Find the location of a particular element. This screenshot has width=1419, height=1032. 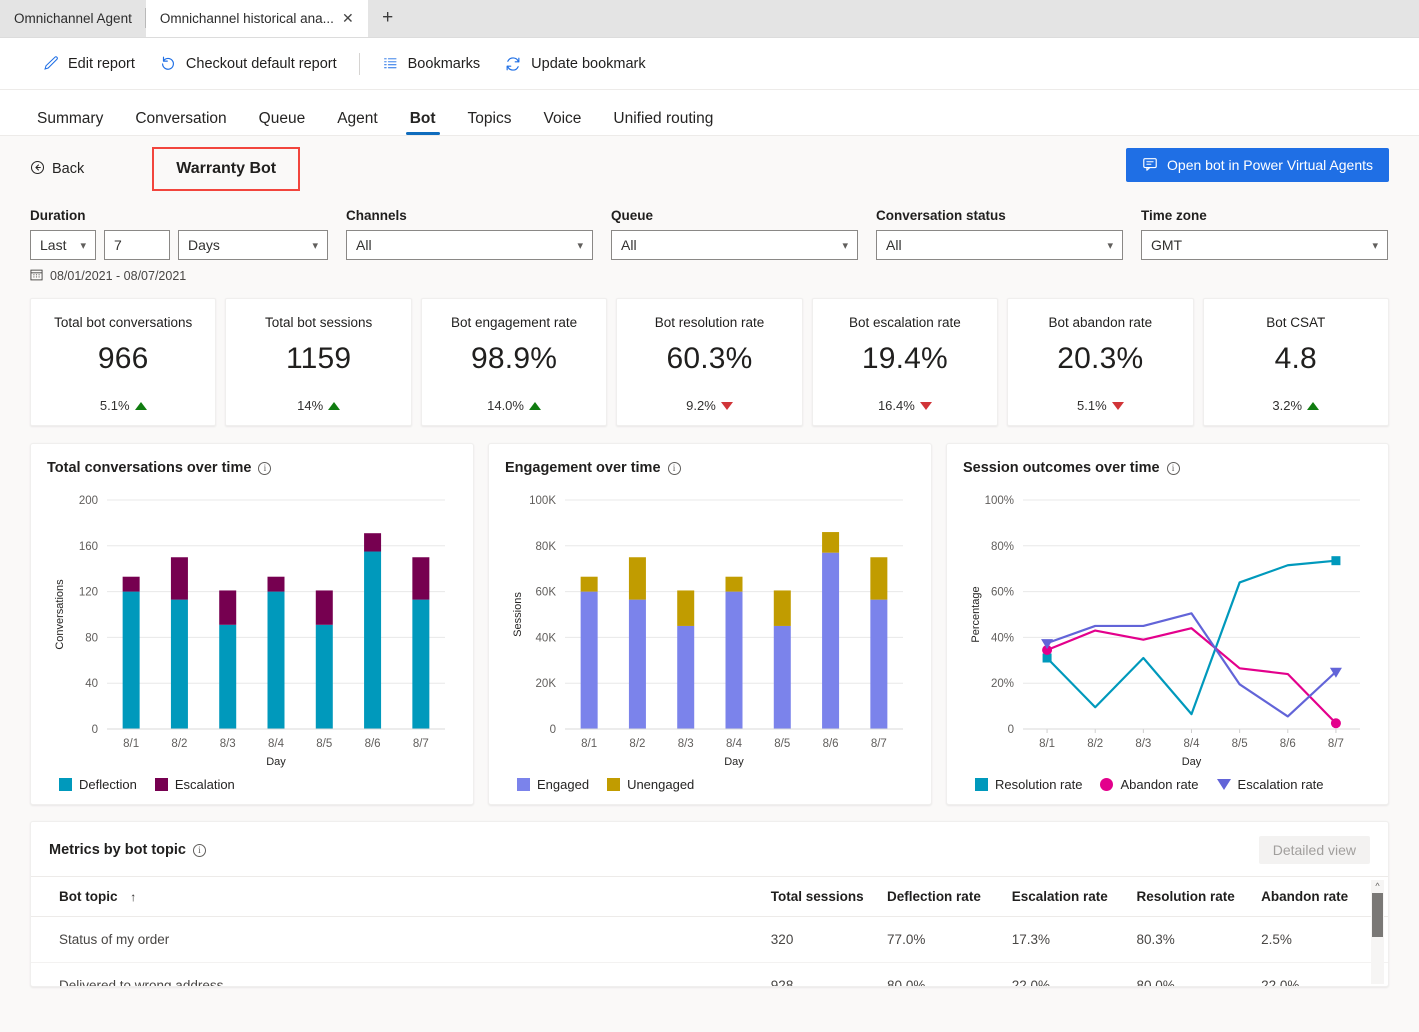

update-bookmark-button: Update bookmark is located at coordinates (574, 64).